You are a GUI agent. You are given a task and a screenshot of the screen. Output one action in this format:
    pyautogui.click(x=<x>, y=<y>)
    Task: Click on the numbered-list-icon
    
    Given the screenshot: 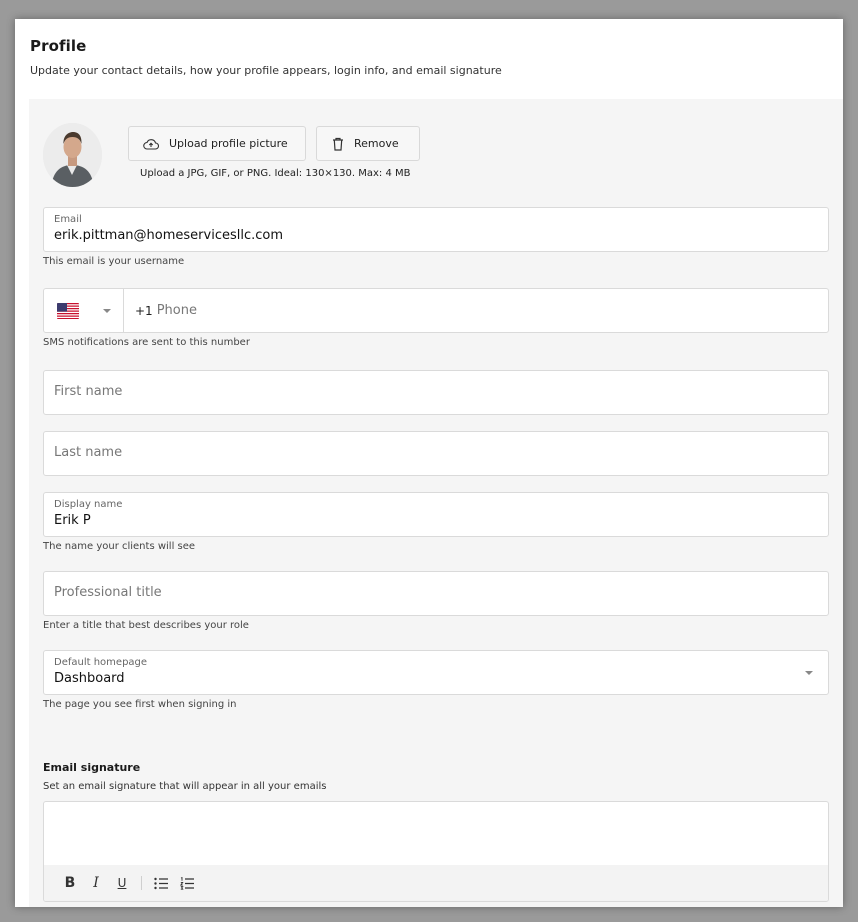 What is the action you would take?
    pyautogui.click(x=186, y=883)
    